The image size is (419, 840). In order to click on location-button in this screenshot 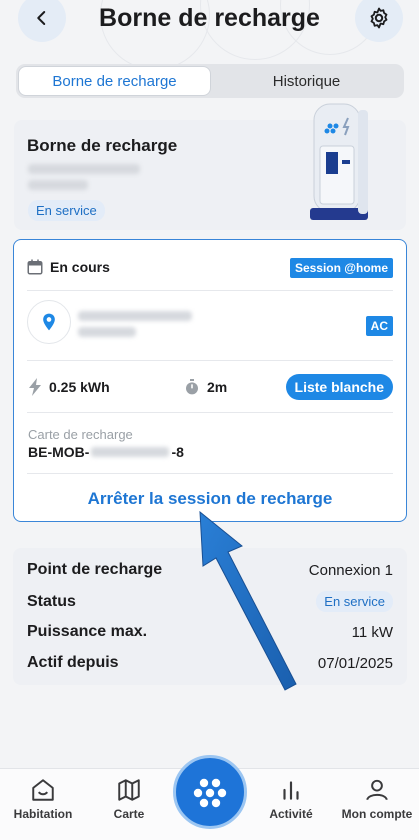, I will do `click(49, 322)`.